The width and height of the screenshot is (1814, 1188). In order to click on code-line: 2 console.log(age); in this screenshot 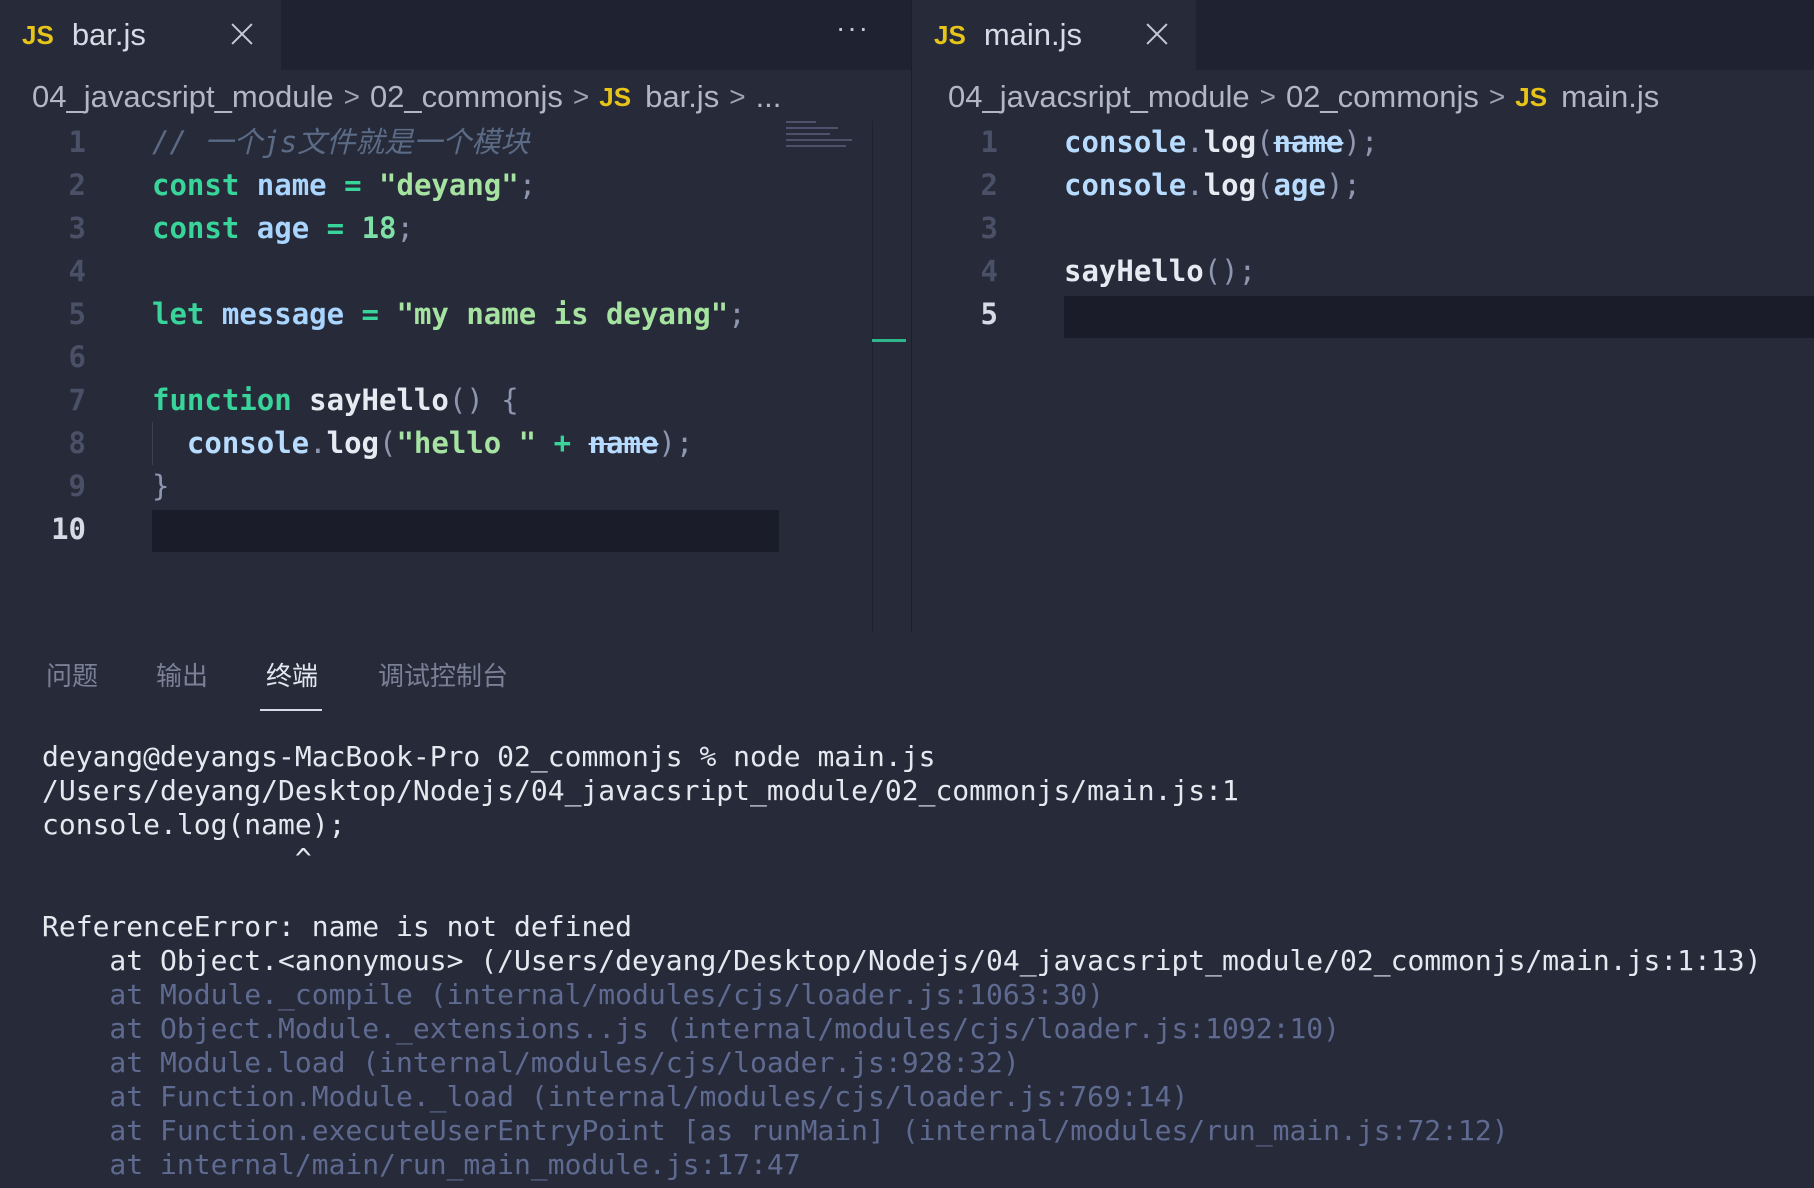, I will do `click(1363, 185)`.